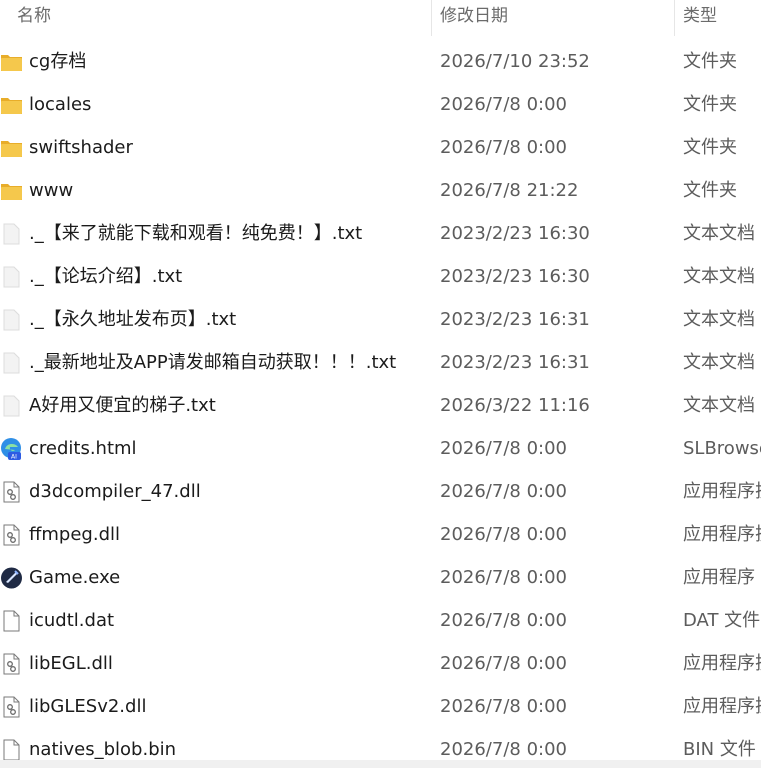 This screenshot has width=761, height=771. I want to click on column-header-date: 修改日期, so click(474, 16).